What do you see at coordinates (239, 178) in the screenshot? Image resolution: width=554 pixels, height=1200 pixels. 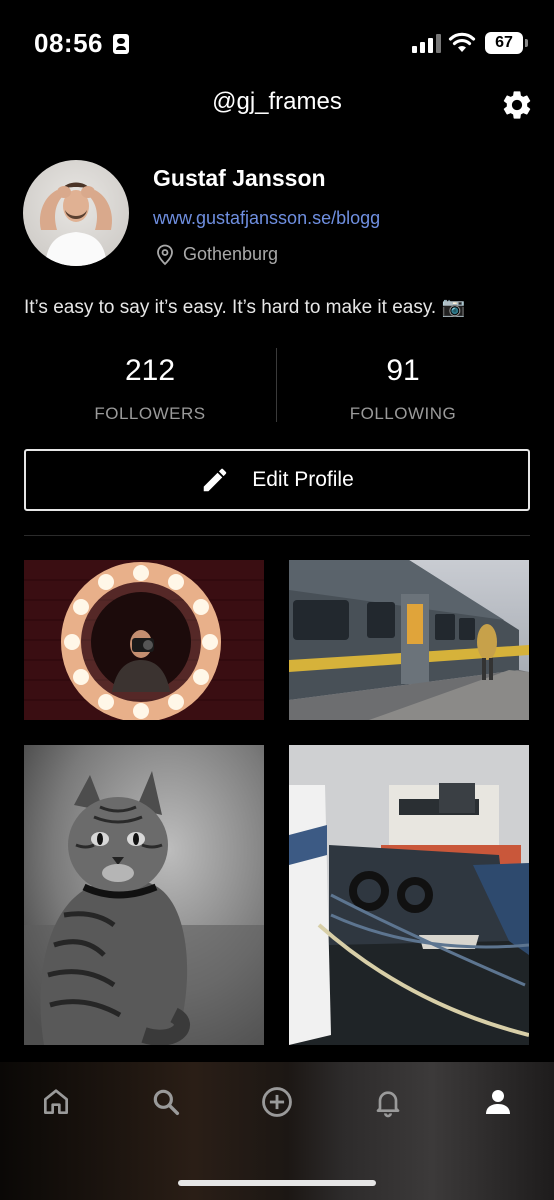 I see `profile-name: Gustaf Jansson` at bounding box center [239, 178].